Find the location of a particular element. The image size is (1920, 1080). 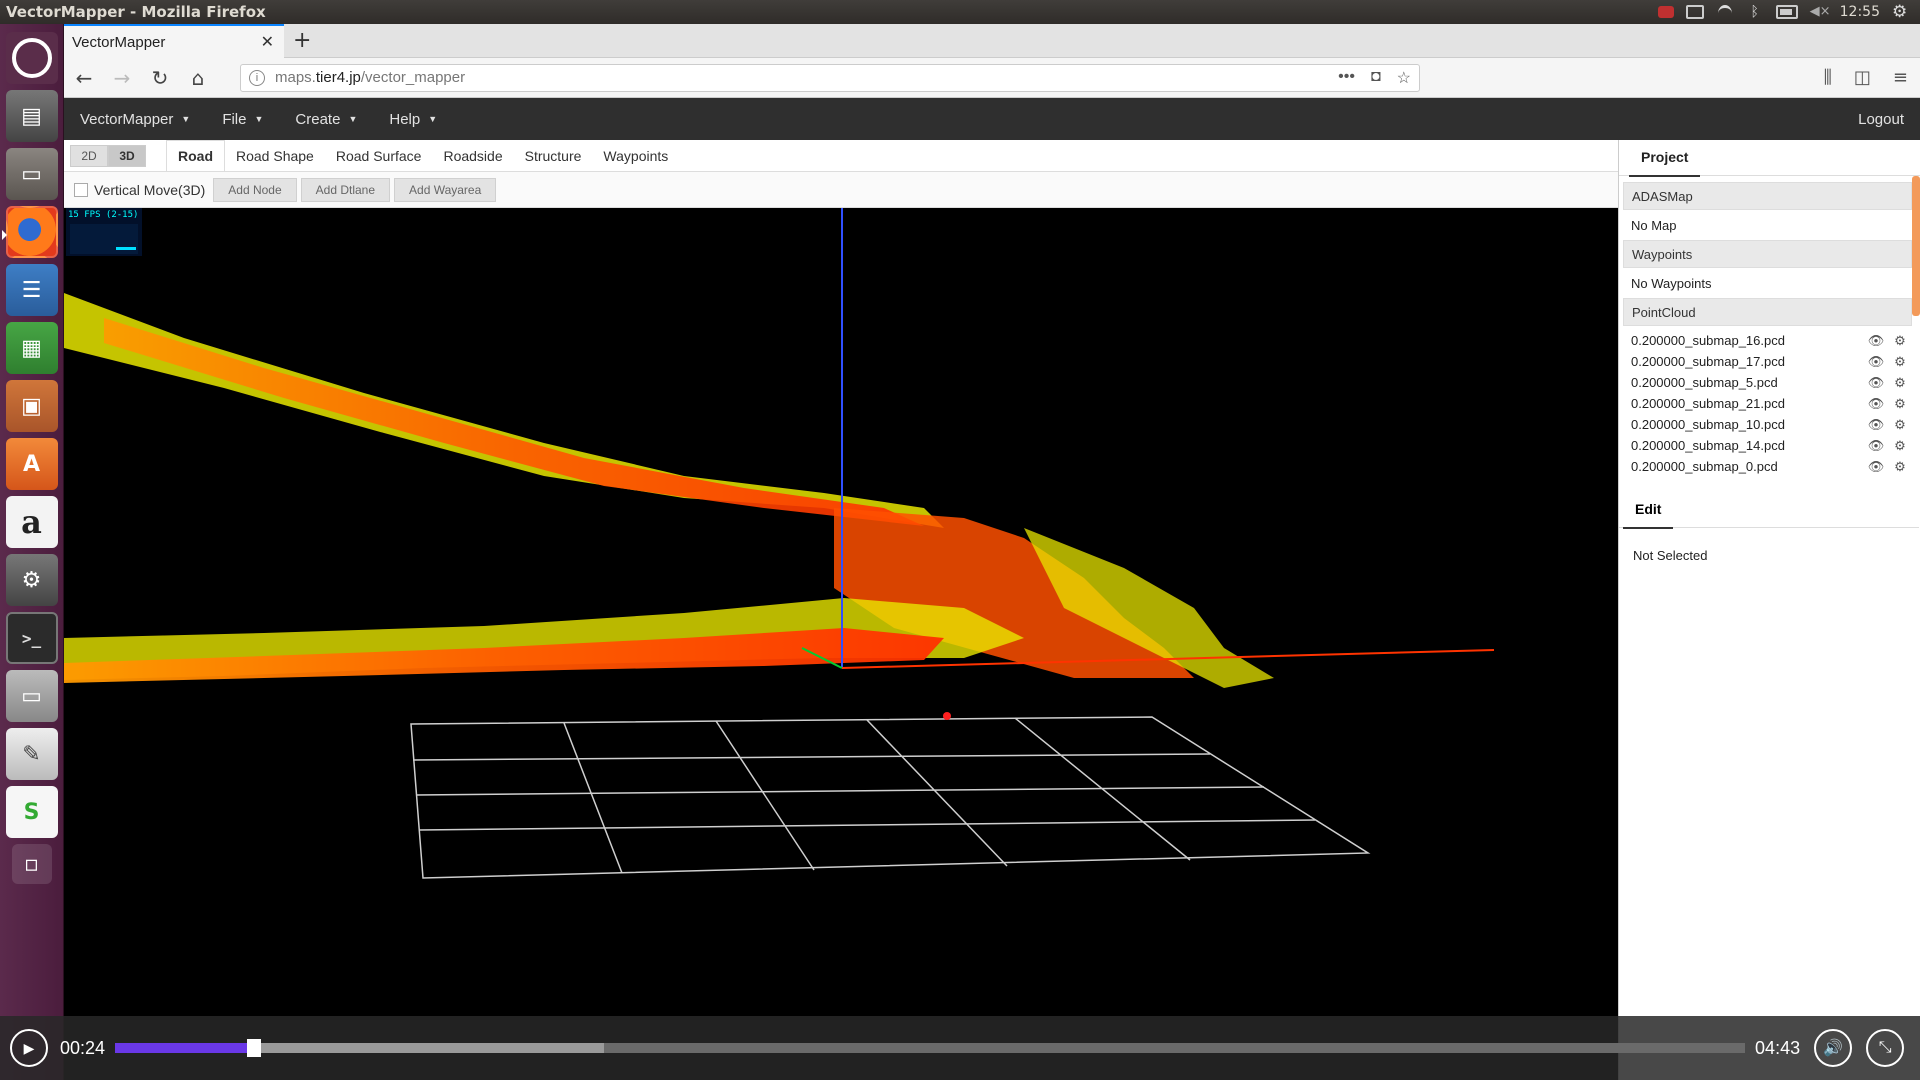

libreoffice-impress-icon: ▣ is located at coordinates (31, 406).